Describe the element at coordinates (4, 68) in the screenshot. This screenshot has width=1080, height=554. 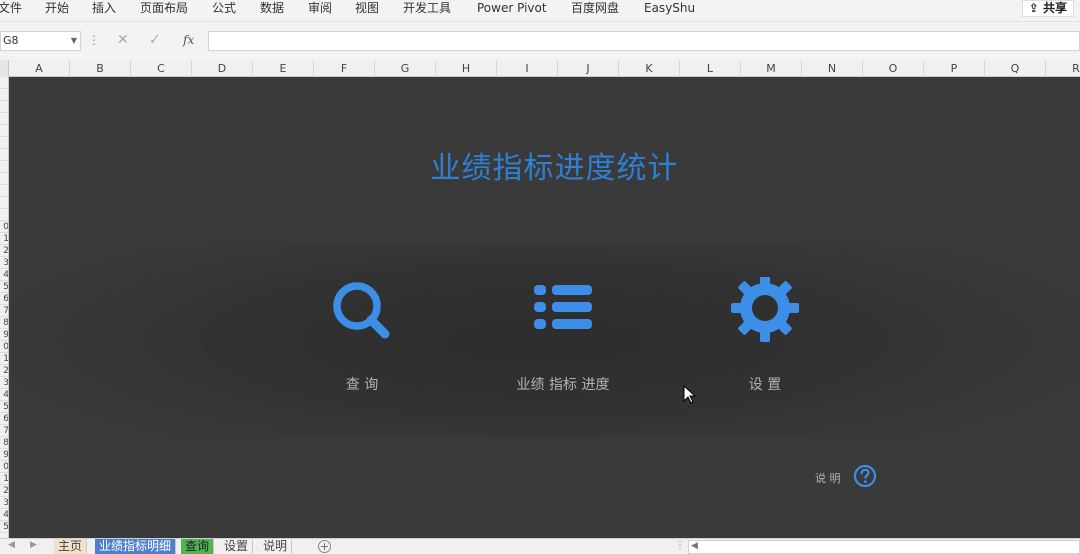
I see `select-all-corner` at that location.